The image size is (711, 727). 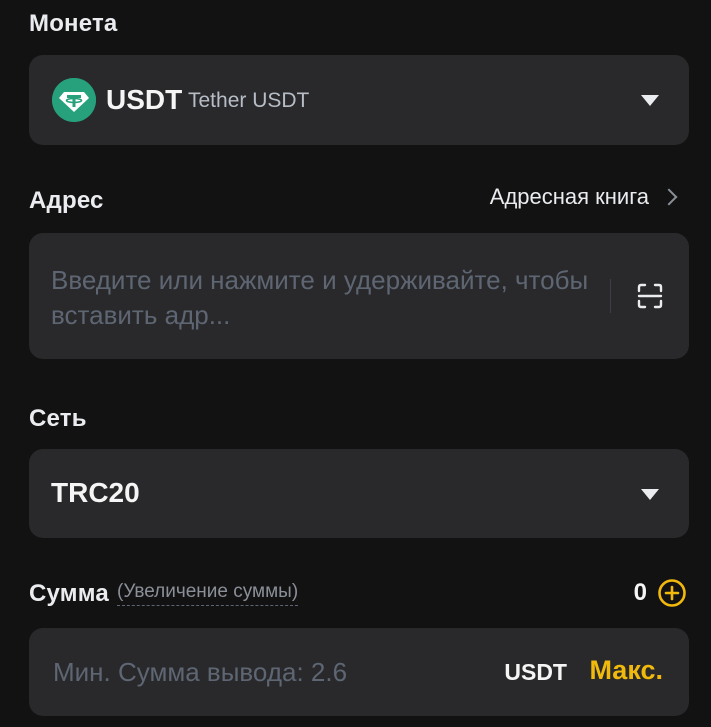 What do you see at coordinates (249, 100) in the screenshot?
I see `coin-full-name: Tether USDT` at bounding box center [249, 100].